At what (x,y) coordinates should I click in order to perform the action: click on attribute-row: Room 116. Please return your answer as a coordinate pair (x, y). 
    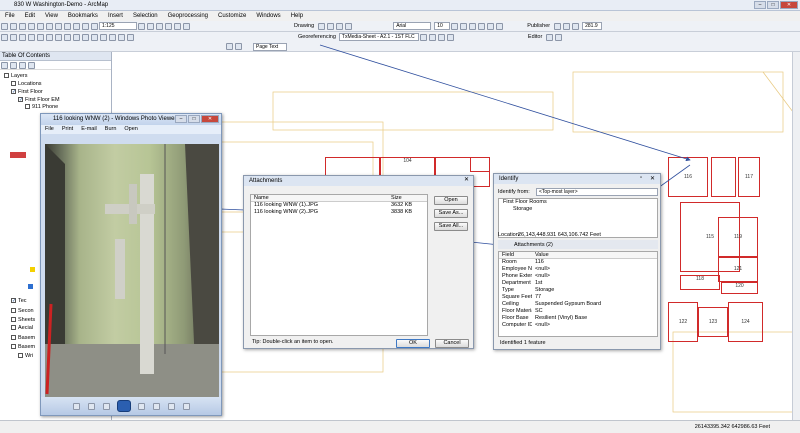
    Looking at the image, I should click on (578, 262).